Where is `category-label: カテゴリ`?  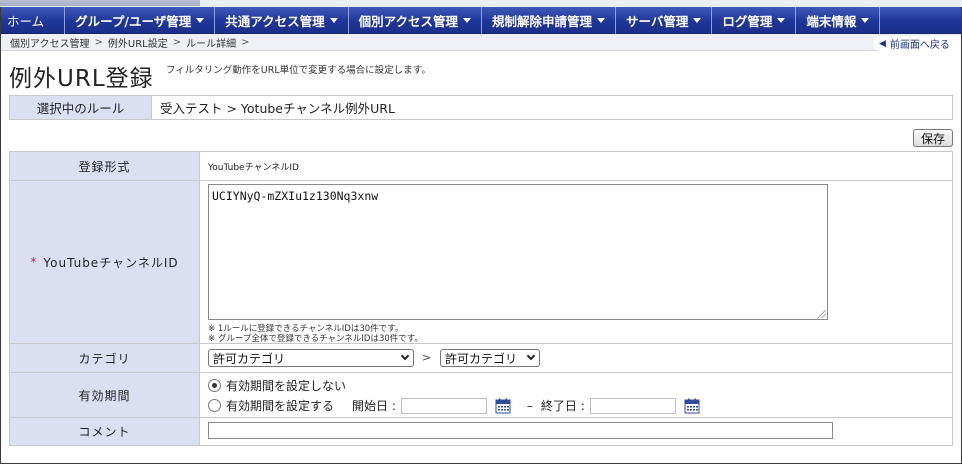 category-label: カテゴリ is located at coordinates (105, 358).